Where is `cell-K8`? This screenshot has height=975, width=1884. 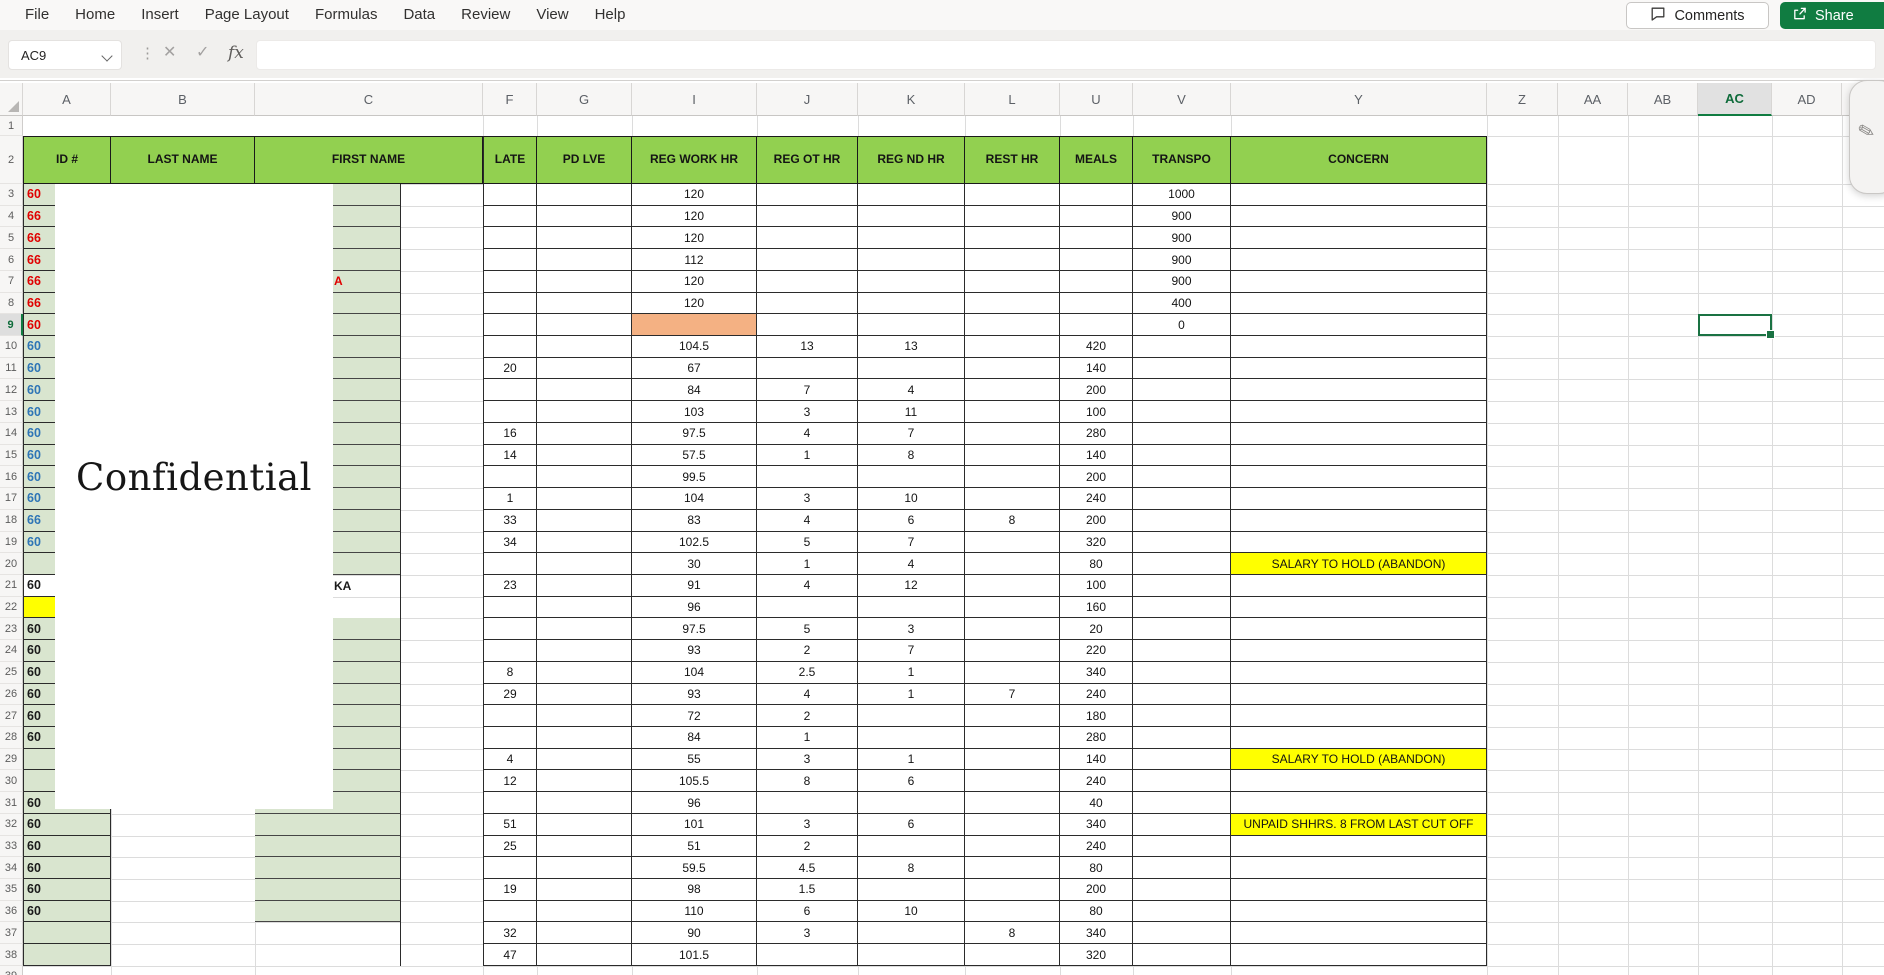 cell-K8 is located at coordinates (911, 303).